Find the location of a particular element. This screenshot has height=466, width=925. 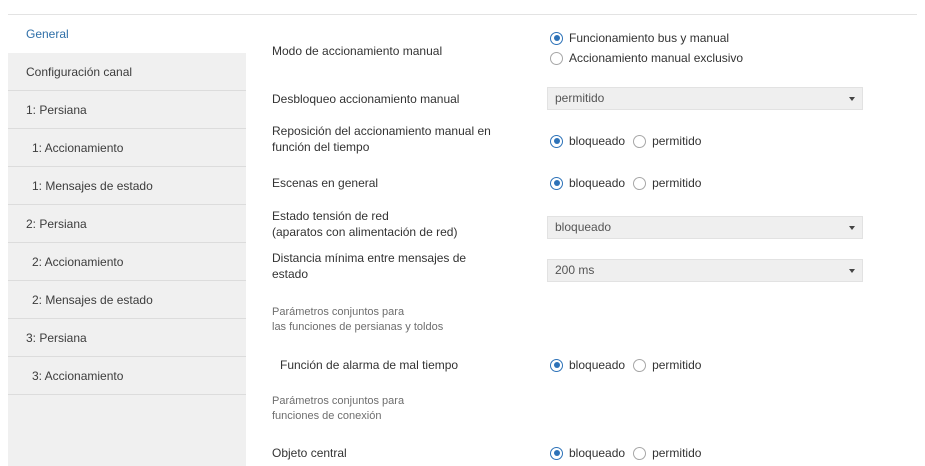

dropdown-value: 200 ms is located at coordinates (575, 270).